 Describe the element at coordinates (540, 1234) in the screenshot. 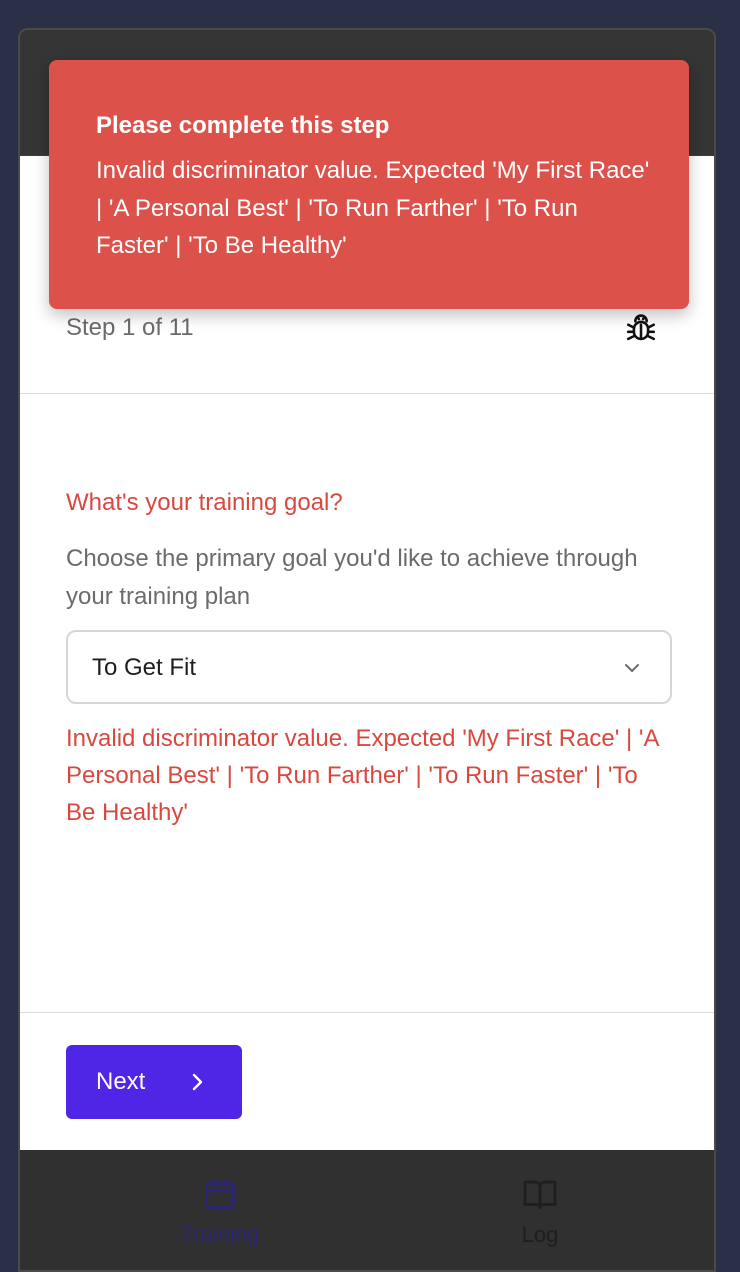

I see `tab-log-label: Log` at that location.